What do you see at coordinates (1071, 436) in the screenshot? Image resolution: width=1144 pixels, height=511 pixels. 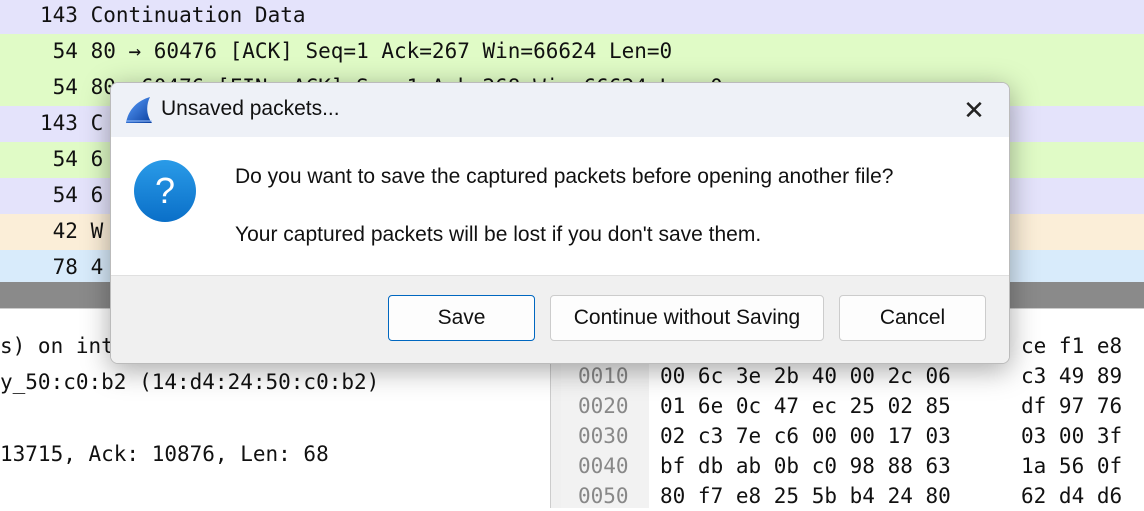 I see `hex-bytes: 03 00 3f` at bounding box center [1071, 436].